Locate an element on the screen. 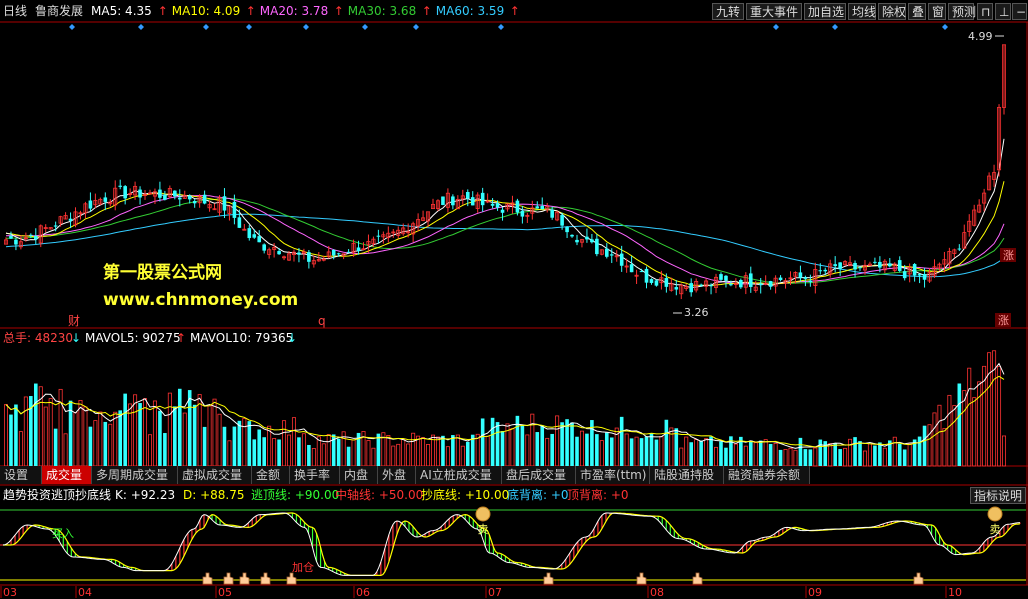 The height and width of the screenshot is (599, 1028). exright-button: 除权 is located at coordinates (892, 11).